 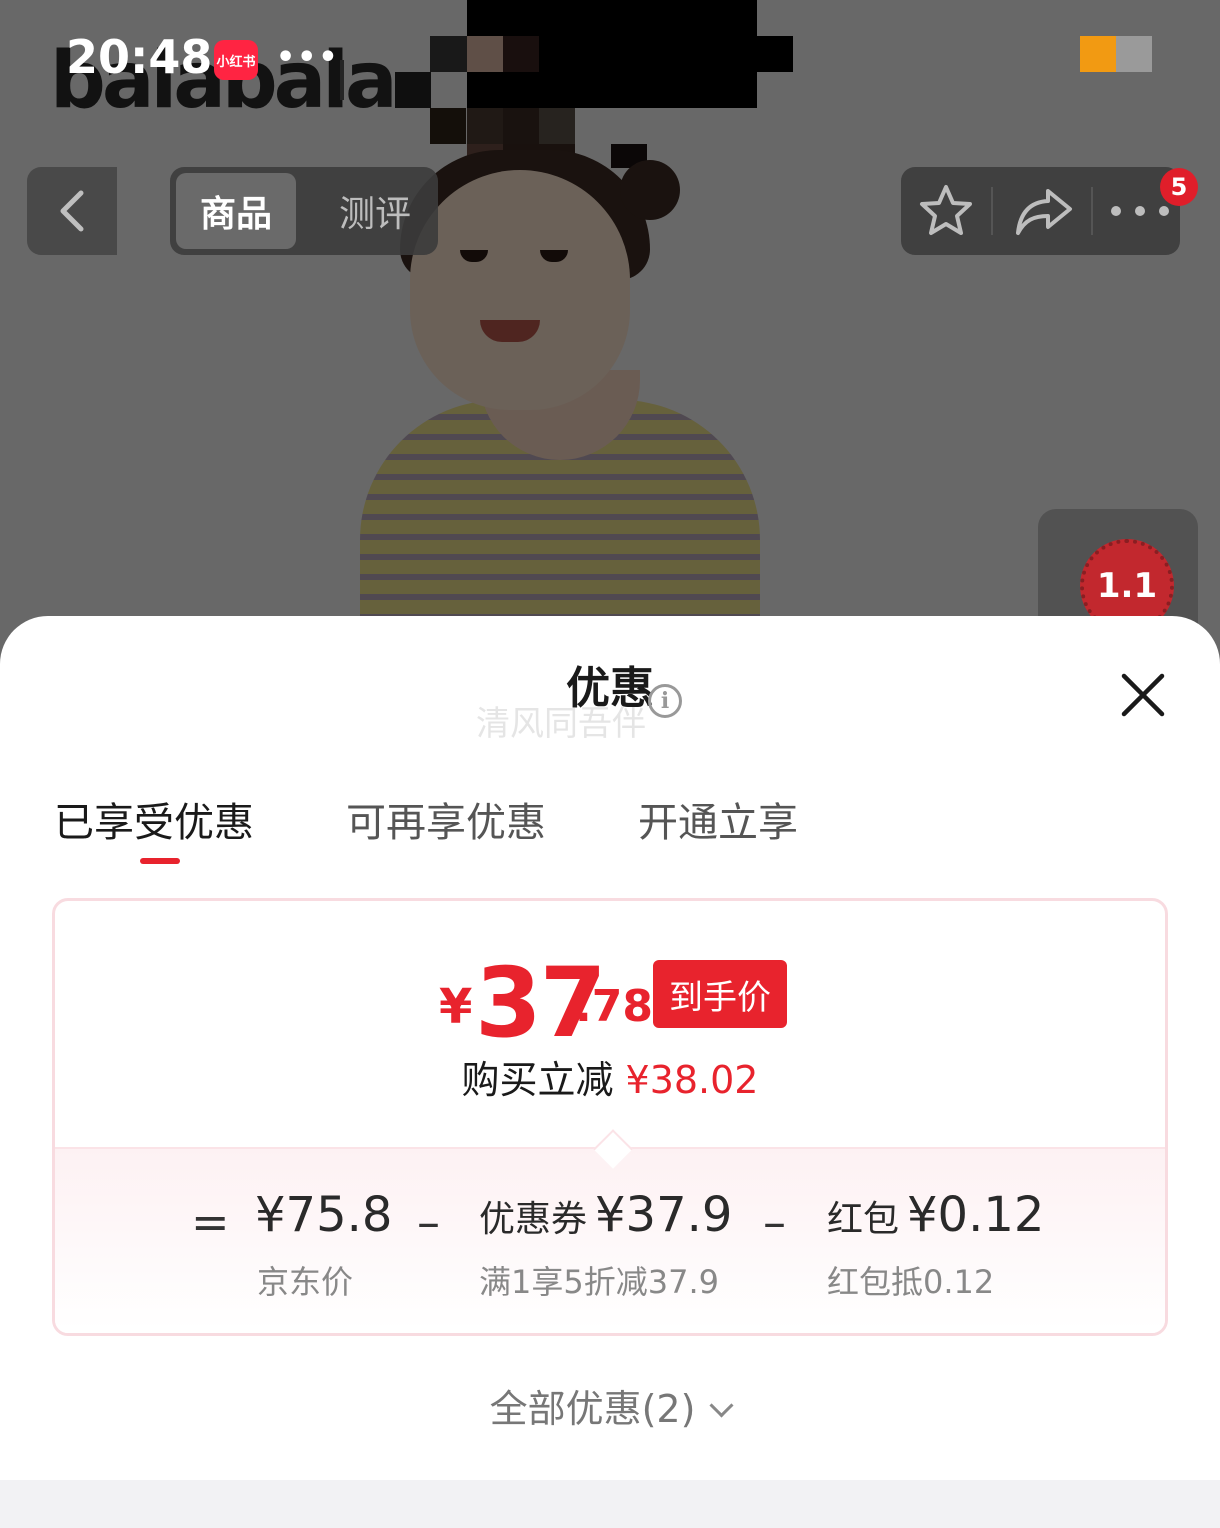 I want to click on bottom-spacer, so click(x=610, y=1504).